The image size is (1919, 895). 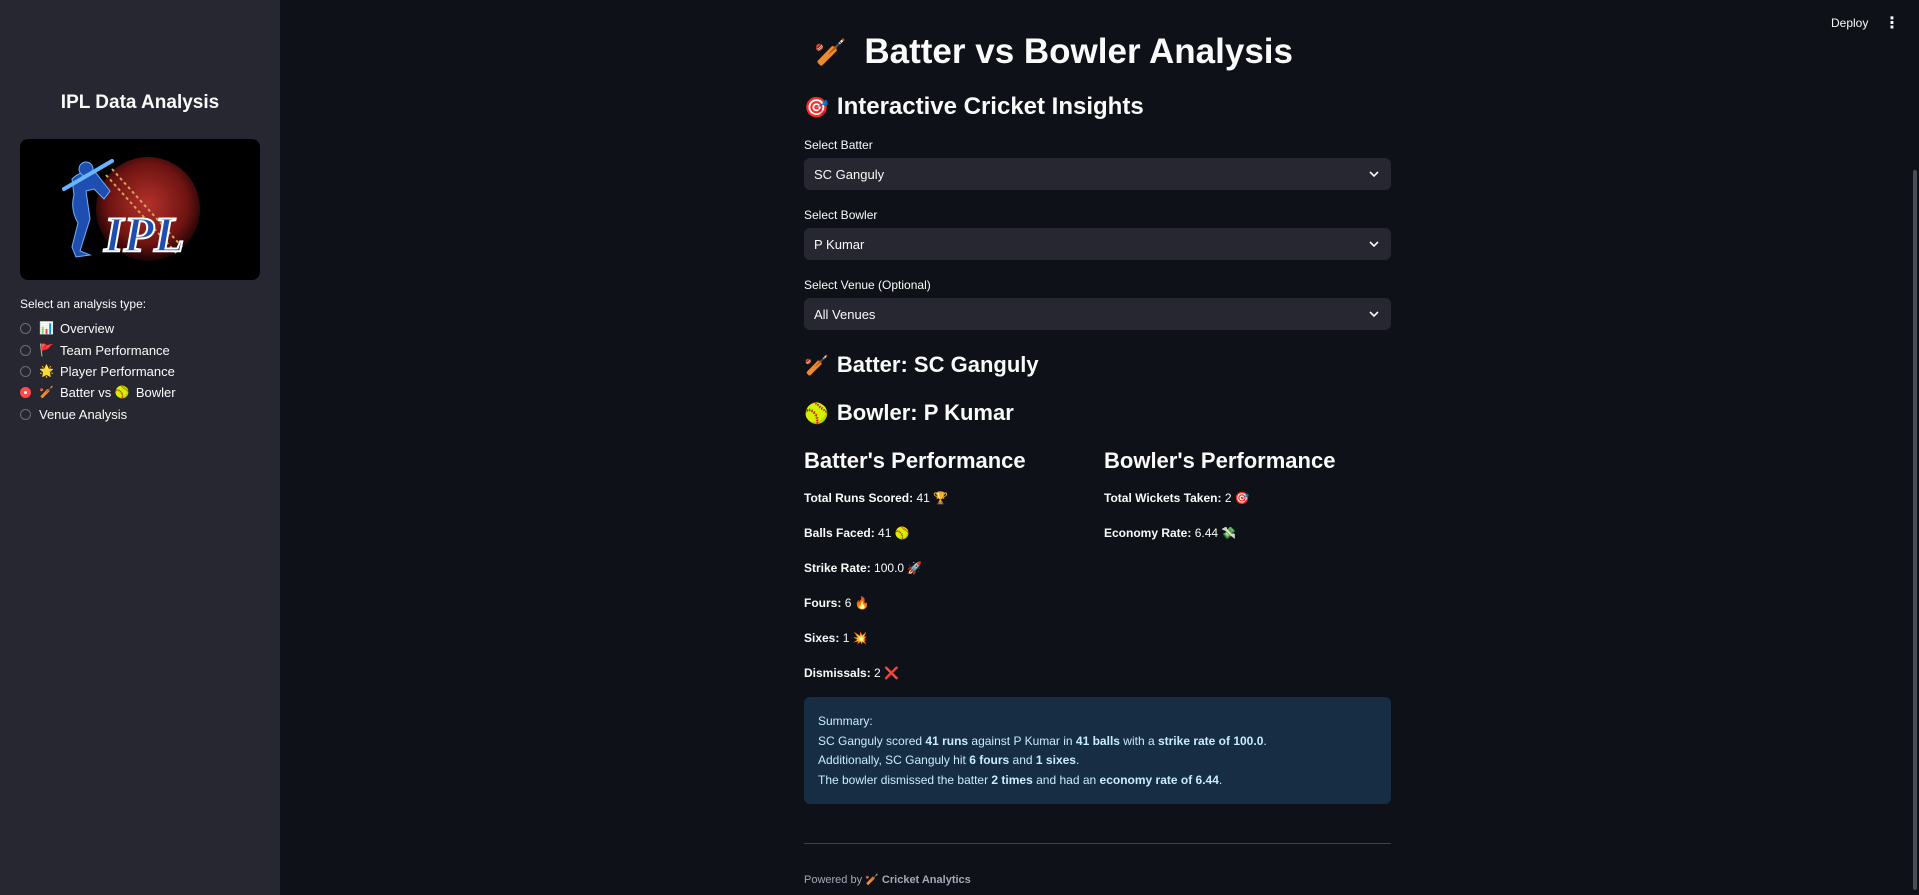 I want to click on page-title: 🏏 Batter vs Bowler Analysis, so click(x=1053, y=52).